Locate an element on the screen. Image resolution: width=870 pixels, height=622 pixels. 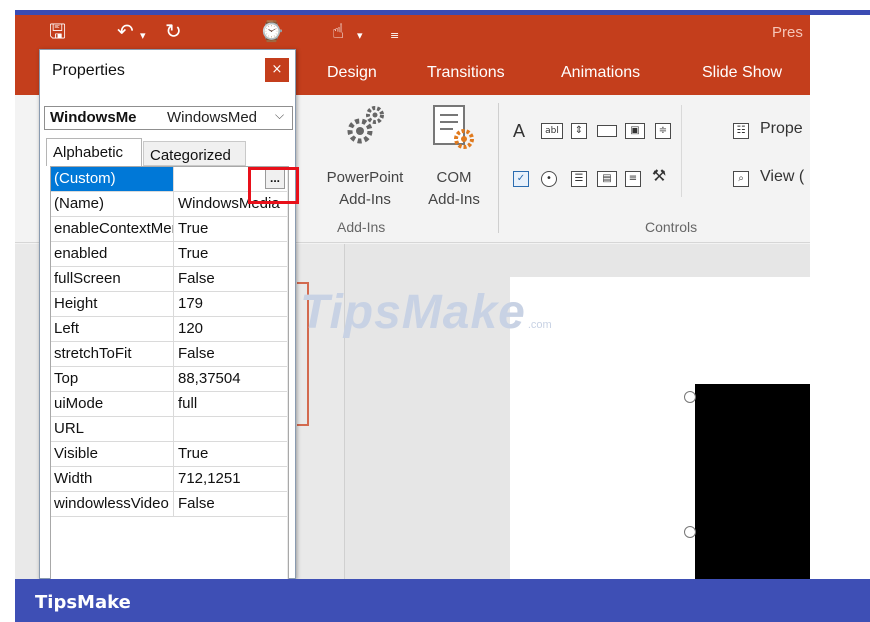
option-button-control-icon: • is located at coordinates (549, 179).